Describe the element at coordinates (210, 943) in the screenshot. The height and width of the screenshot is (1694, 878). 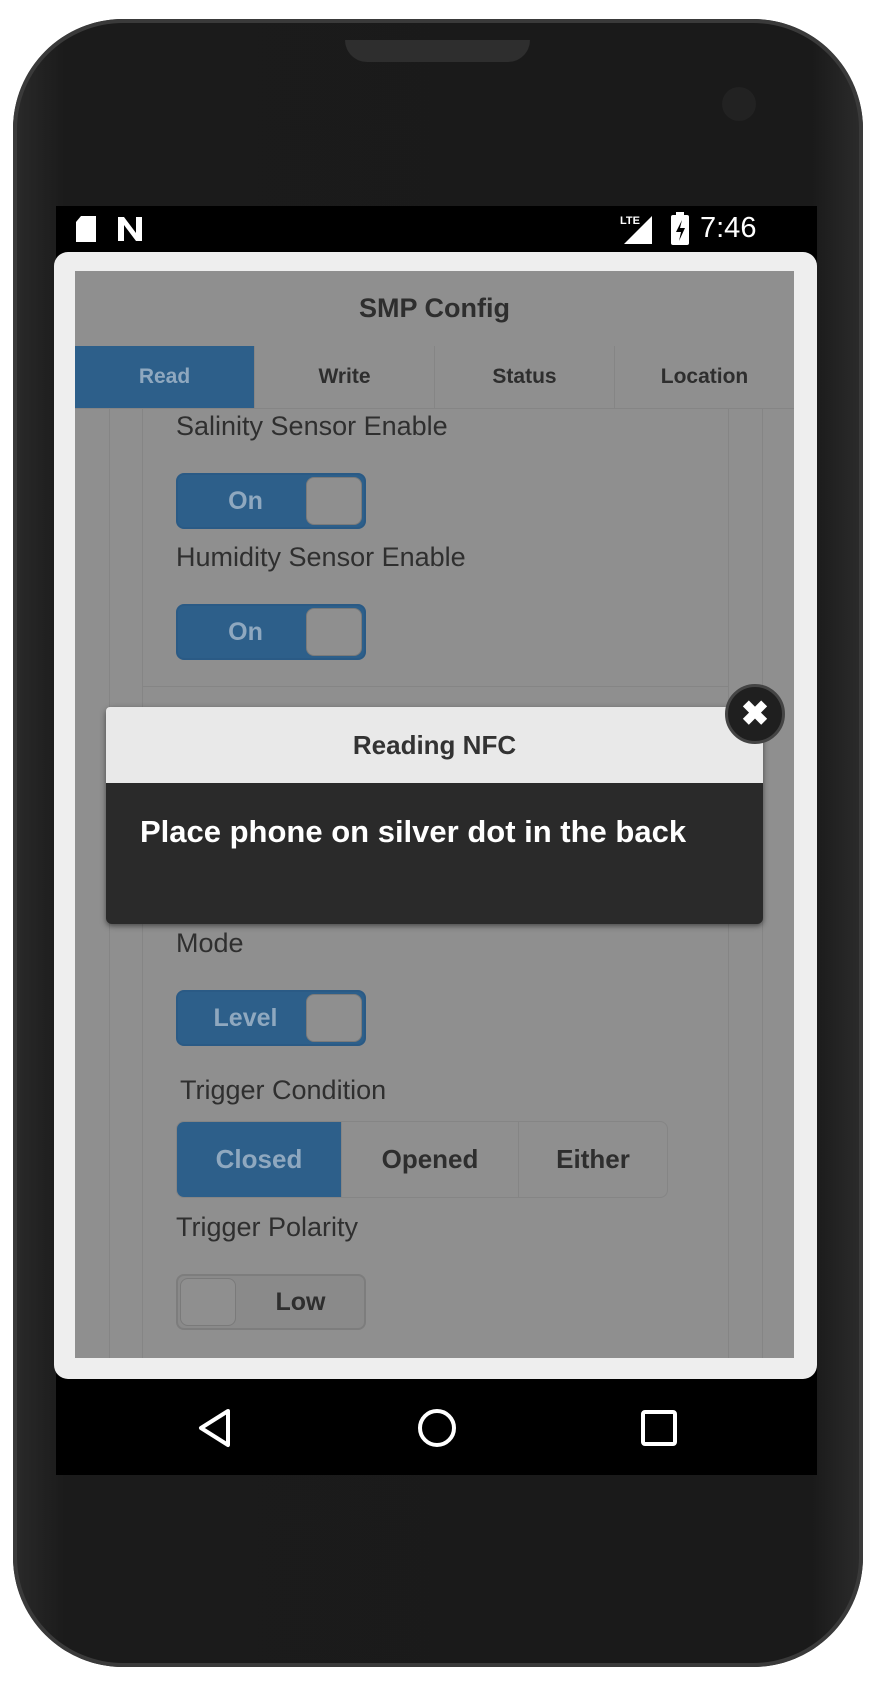
I see `mode-label: Mode` at that location.